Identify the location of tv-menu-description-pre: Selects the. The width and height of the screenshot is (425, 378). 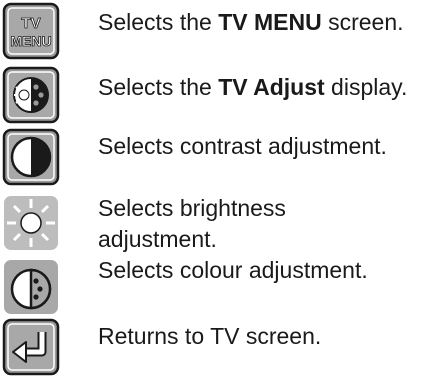
(158, 22).